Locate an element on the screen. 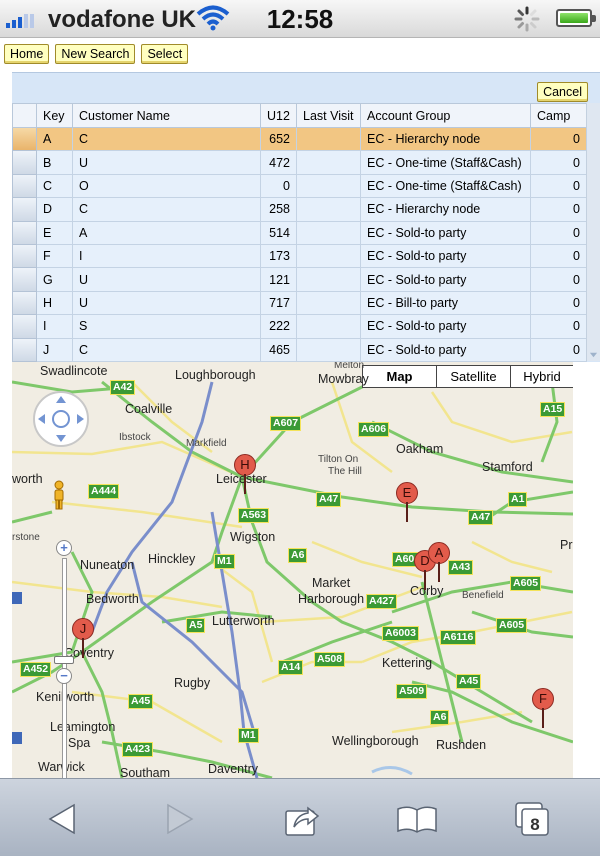 This screenshot has height=856, width=600. customer-name-cell: C is located at coordinates (166, 209).